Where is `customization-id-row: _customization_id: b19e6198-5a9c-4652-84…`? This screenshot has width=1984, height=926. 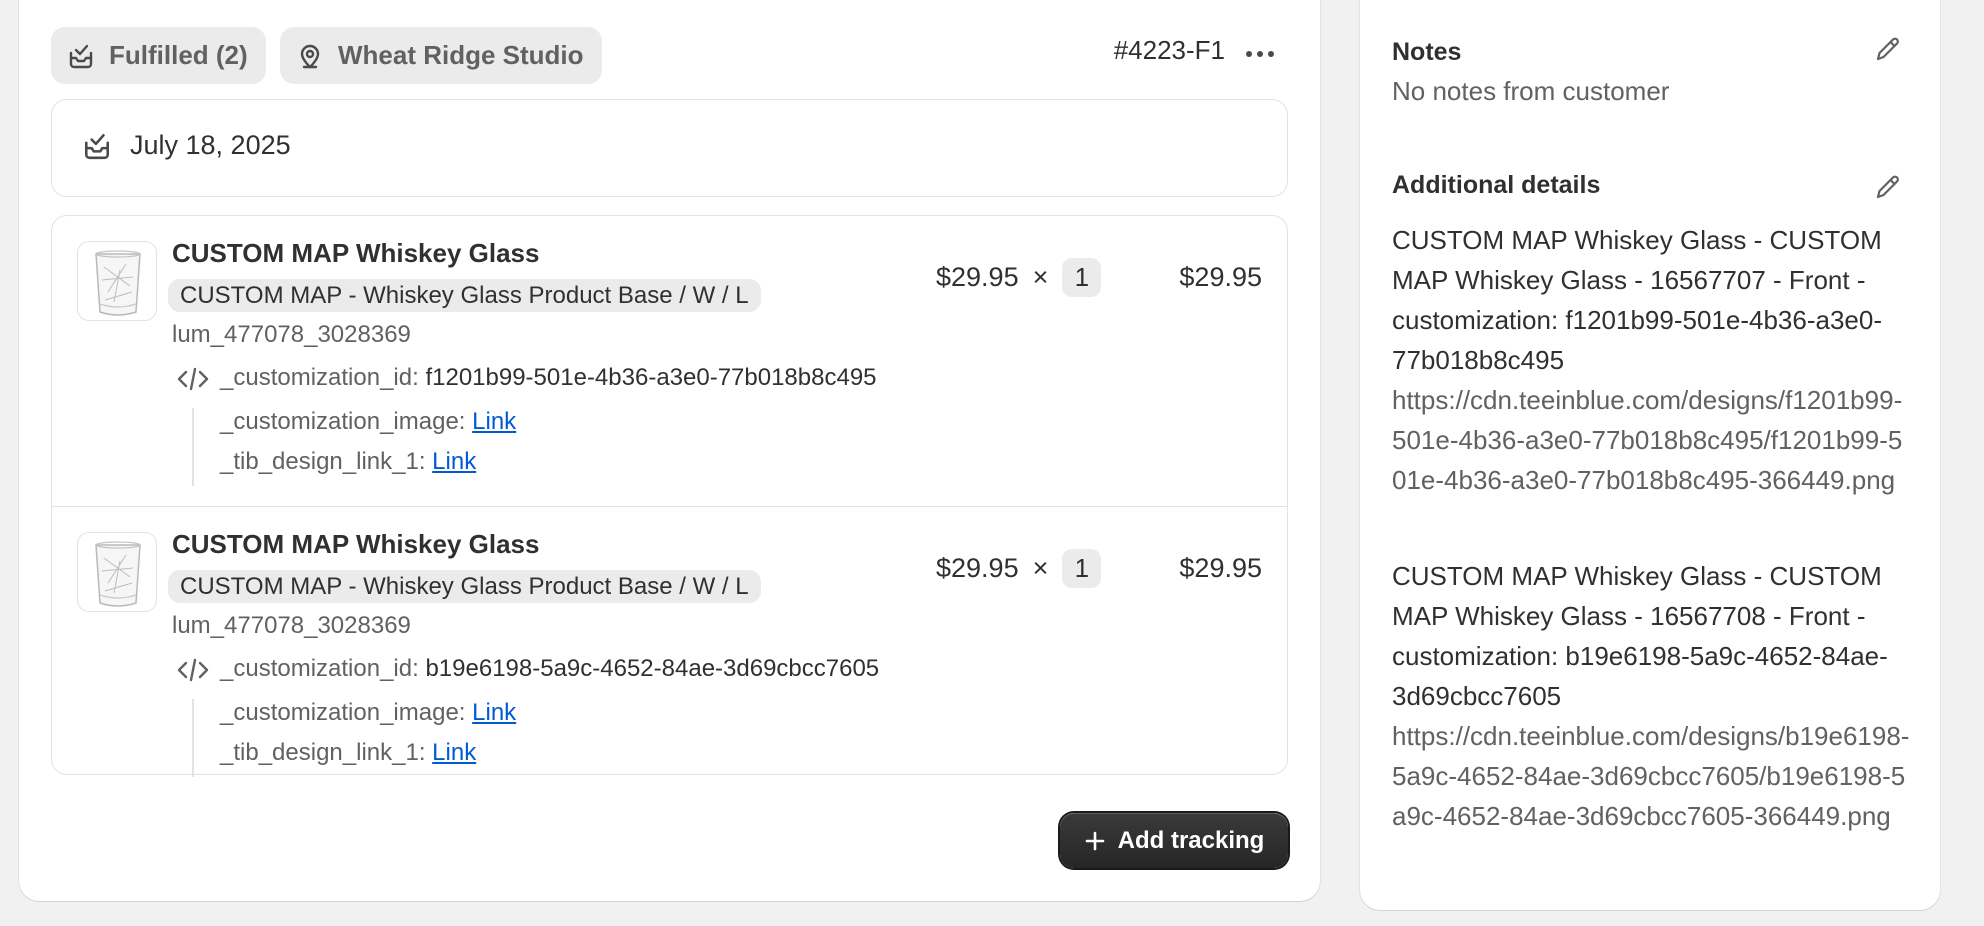
customization-id-row: _customization_id: b19e6198-5a9c-4652-84… is located at coordinates (549, 669).